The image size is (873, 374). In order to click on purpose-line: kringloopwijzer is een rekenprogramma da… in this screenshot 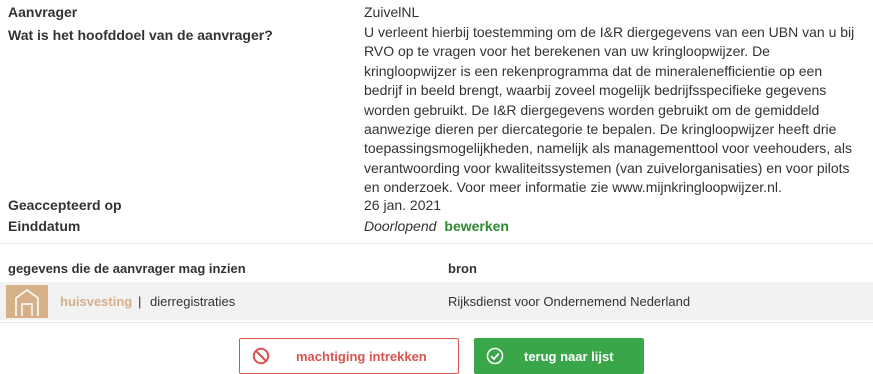, I will do `click(593, 70)`.